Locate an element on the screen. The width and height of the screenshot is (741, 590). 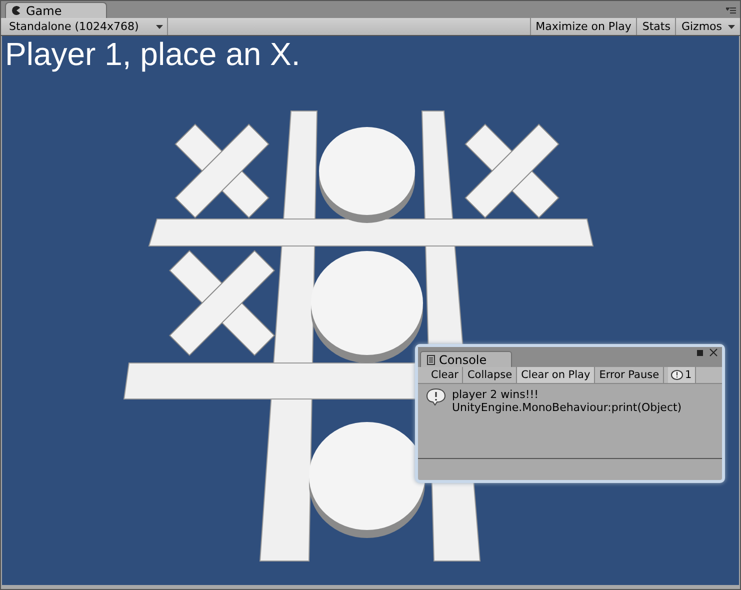
log-message: player 2 wins!!! is located at coordinates (496, 394).